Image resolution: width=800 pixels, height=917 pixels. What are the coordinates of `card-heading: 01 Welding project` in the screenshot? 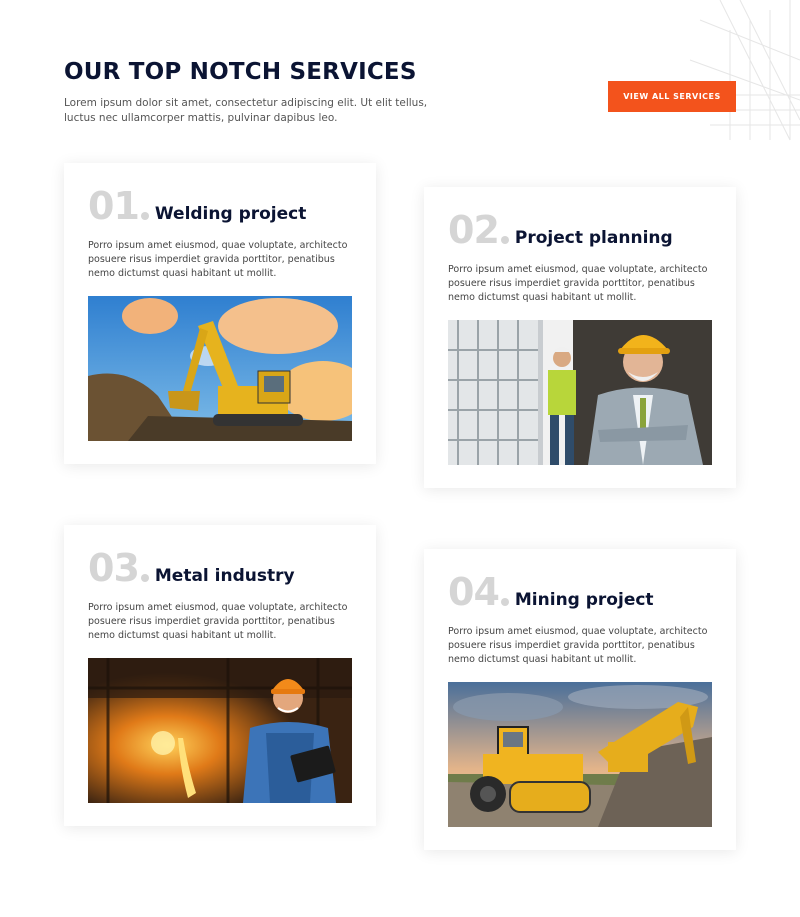 It's located at (220, 206).